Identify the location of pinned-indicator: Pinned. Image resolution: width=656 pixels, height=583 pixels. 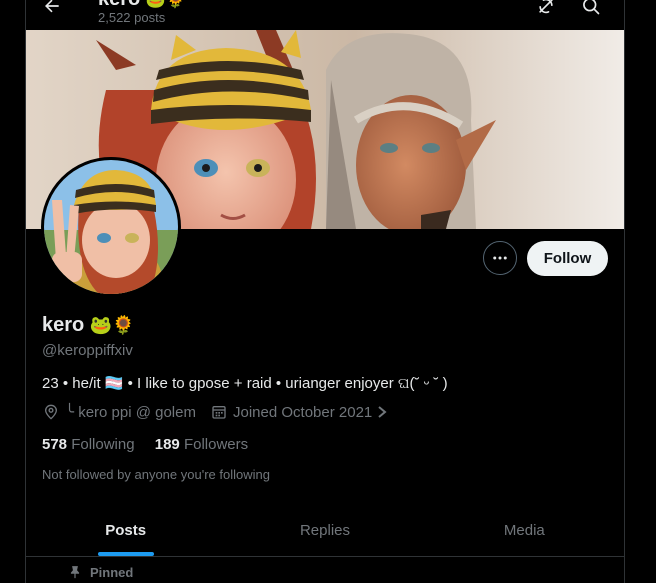
(100, 572).